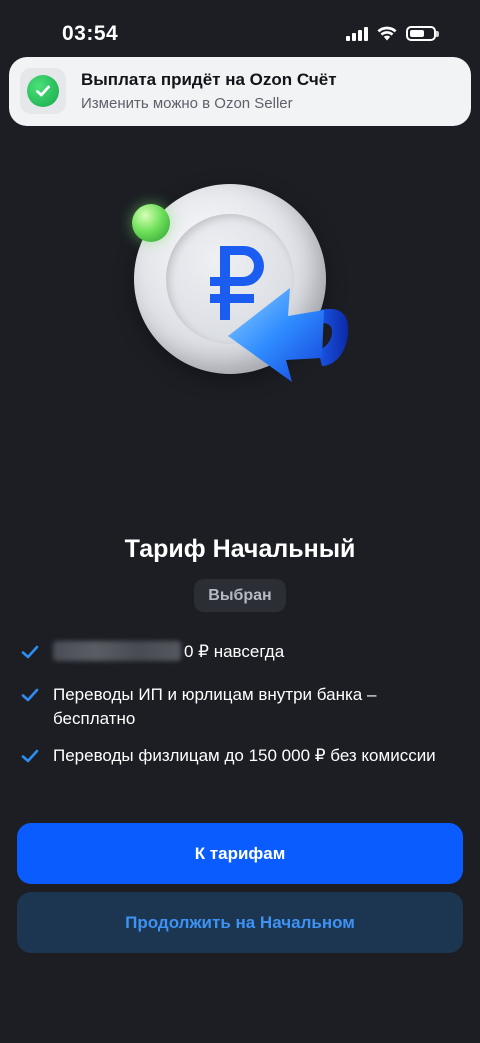  What do you see at coordinates (422, 33) in the screenshot?
I see `battery-icon` at bounding box center [422, 33].